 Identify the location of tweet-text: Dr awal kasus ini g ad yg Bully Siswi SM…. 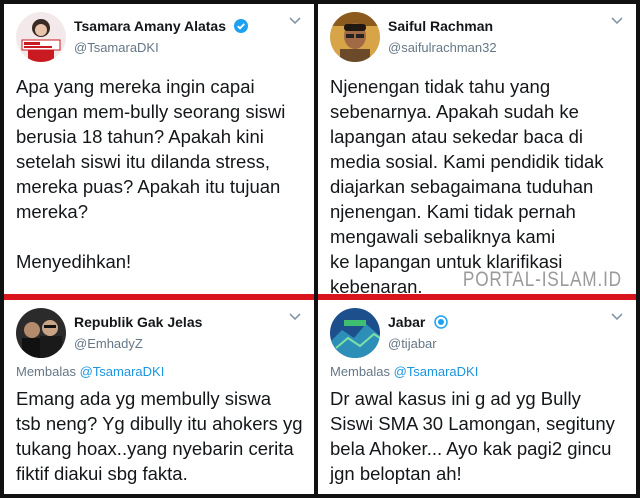
(472, 436).